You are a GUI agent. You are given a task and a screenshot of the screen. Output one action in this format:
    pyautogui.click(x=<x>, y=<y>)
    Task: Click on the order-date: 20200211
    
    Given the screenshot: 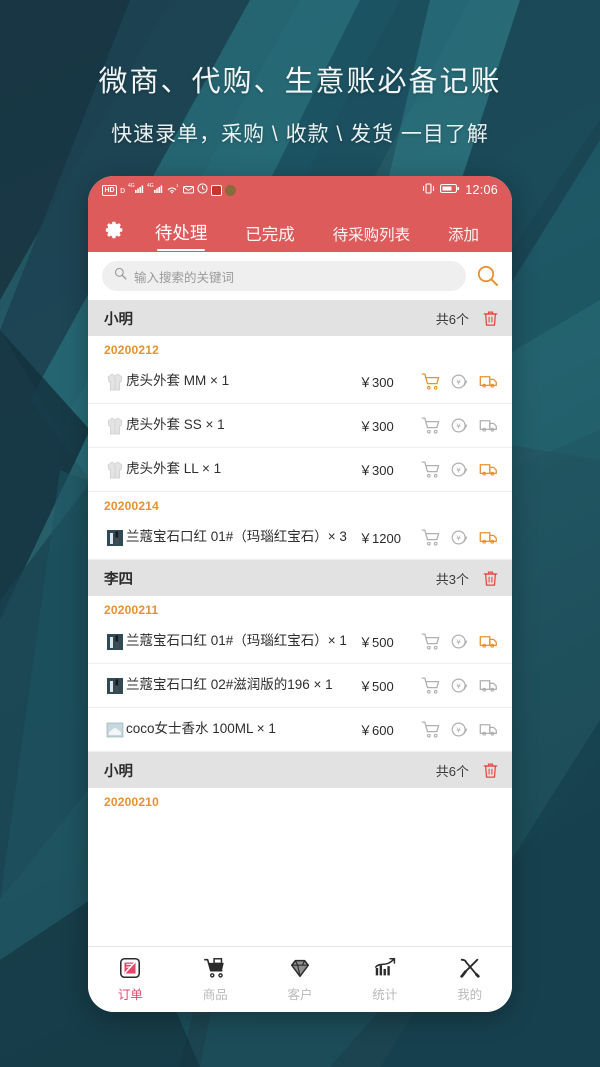 What is the action you would take?
    pyautogui.click(x=131, y=610)
    